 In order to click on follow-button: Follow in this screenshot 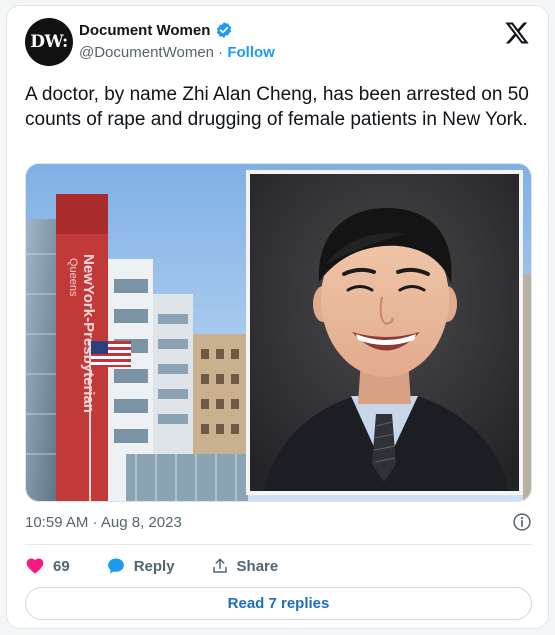, I will do `click(251, 52)`.